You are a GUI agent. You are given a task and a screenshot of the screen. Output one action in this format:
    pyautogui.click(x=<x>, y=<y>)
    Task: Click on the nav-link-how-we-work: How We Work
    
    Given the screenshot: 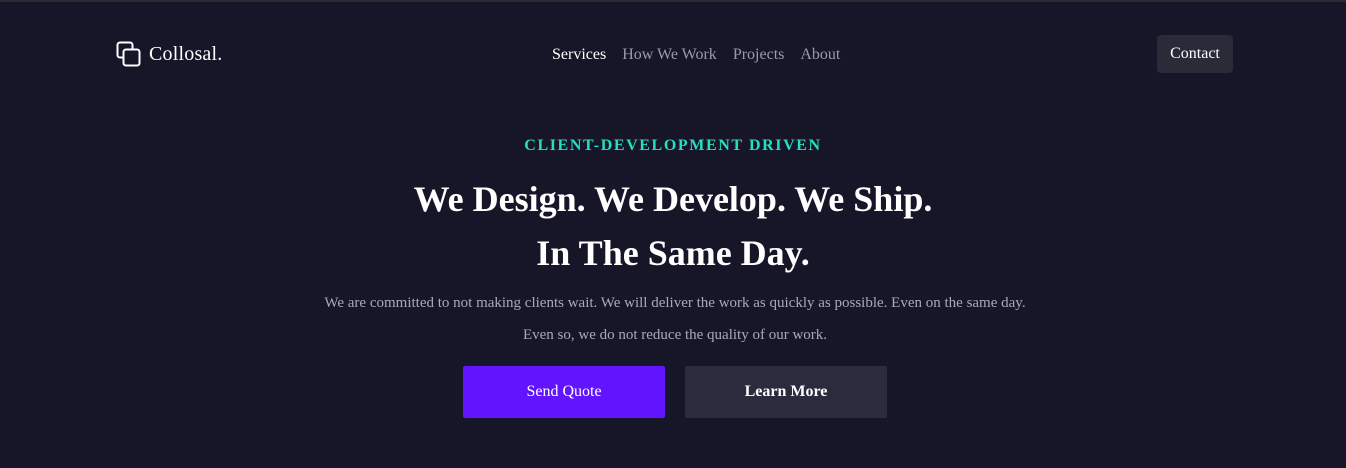 What is the action you would take?
    pyautogui.click(x=669, y=54)
    